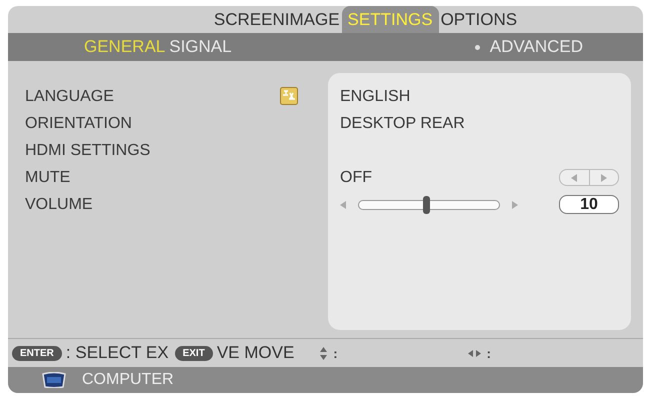  What do you see at coordinates (78, 123) in the screenshot?
I see `setting-label: ORIENTATION` at bounding box center [78, 123].